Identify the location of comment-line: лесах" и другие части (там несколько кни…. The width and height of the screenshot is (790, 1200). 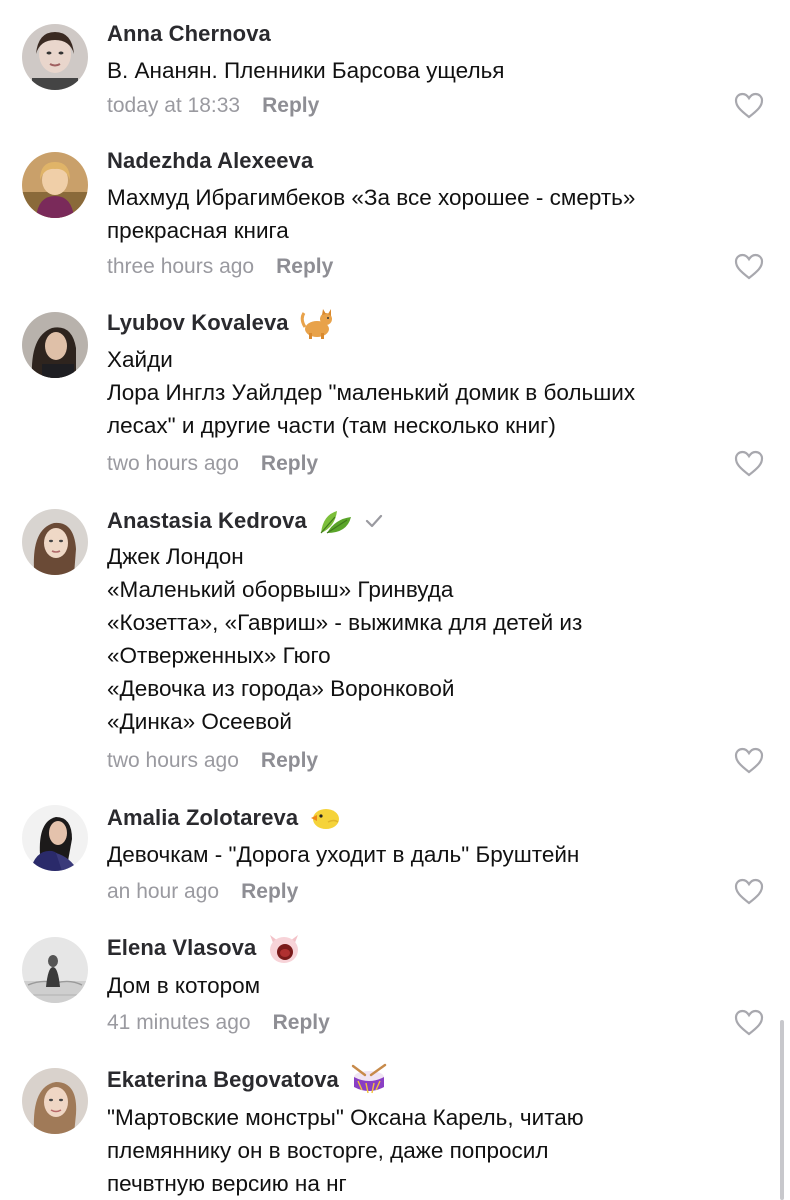
(331, 425).